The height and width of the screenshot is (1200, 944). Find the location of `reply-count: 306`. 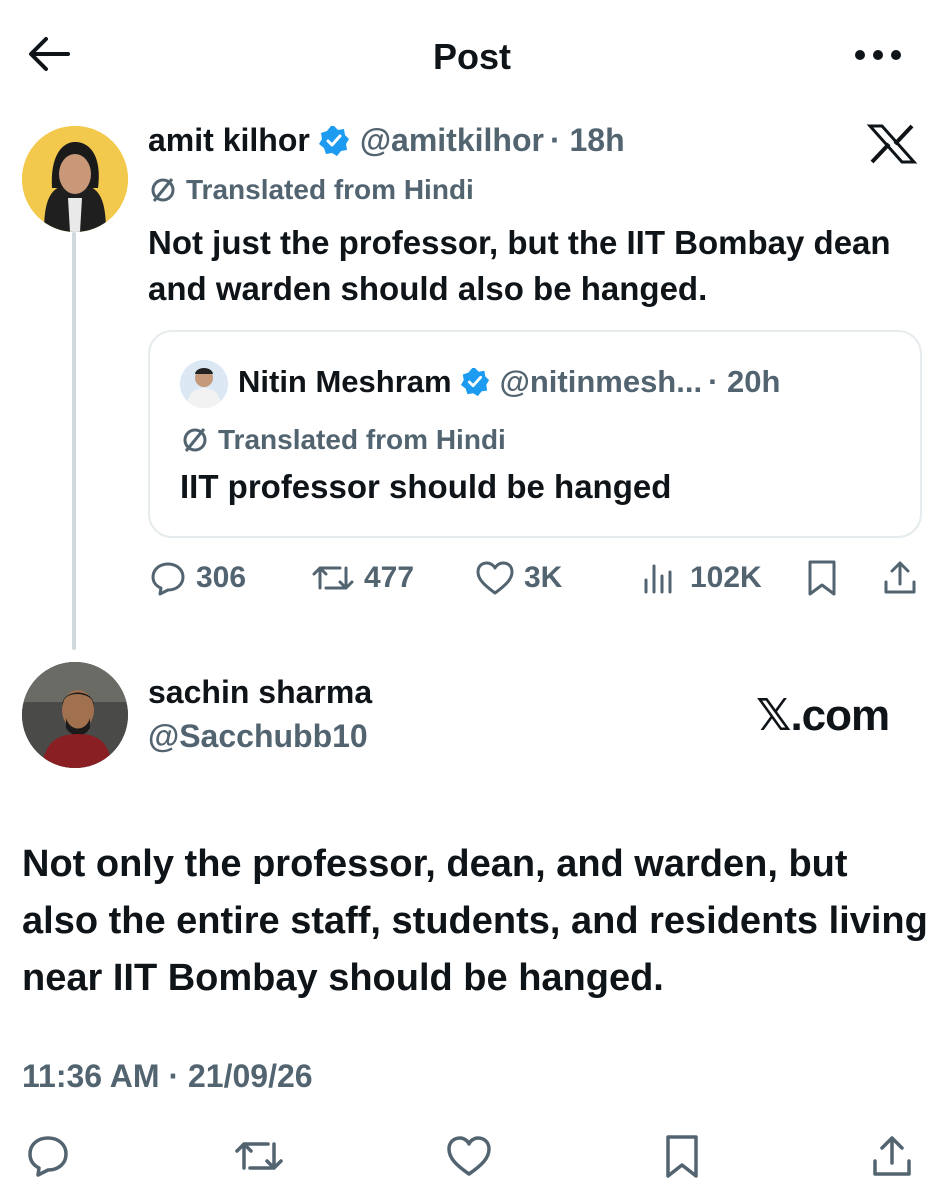

reply-count: 306 is located at coordinates (221, 577).